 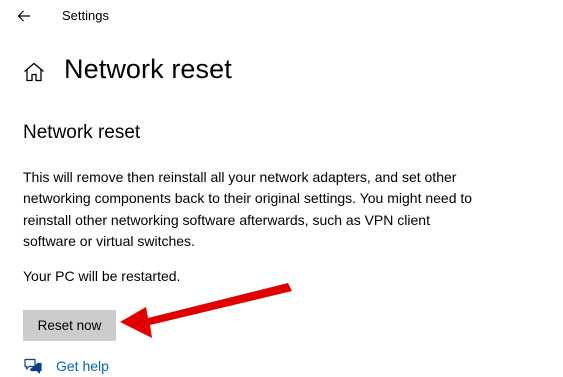 I want to click on back-arrow-icon, so click(x=23, y=16).